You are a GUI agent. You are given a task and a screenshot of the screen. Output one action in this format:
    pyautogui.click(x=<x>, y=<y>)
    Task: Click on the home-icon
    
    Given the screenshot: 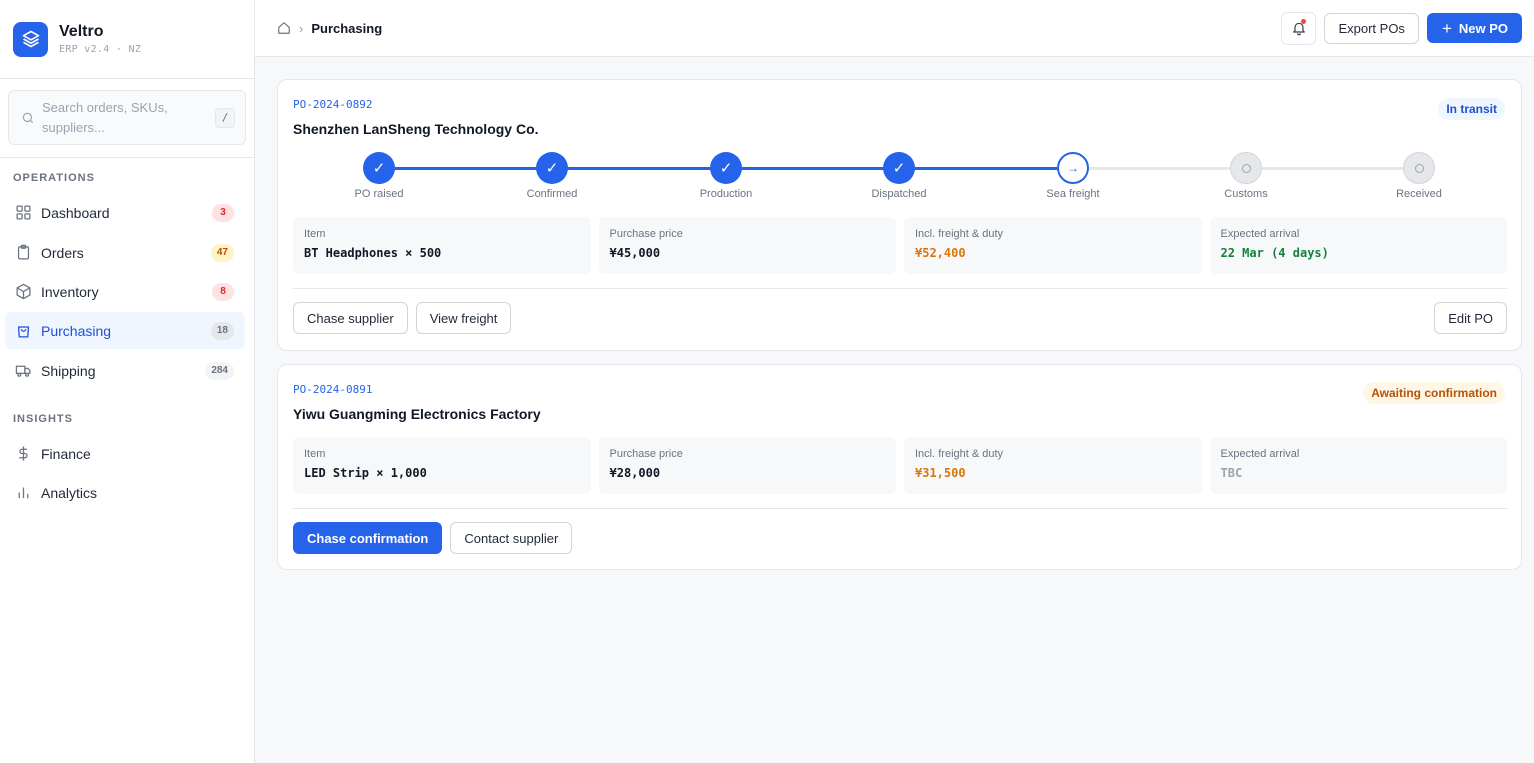 What is the action you would take?
    pyautogui.click(x=284, y=28)
    